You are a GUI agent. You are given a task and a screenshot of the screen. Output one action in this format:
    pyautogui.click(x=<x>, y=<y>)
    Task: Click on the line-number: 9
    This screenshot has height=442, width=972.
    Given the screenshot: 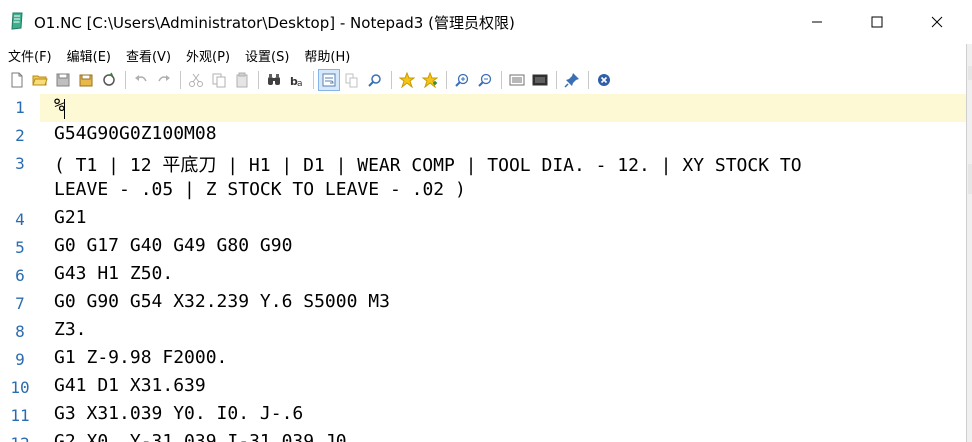 What is the action you would take?
    pyautogui.click(x=20, y=359)
    